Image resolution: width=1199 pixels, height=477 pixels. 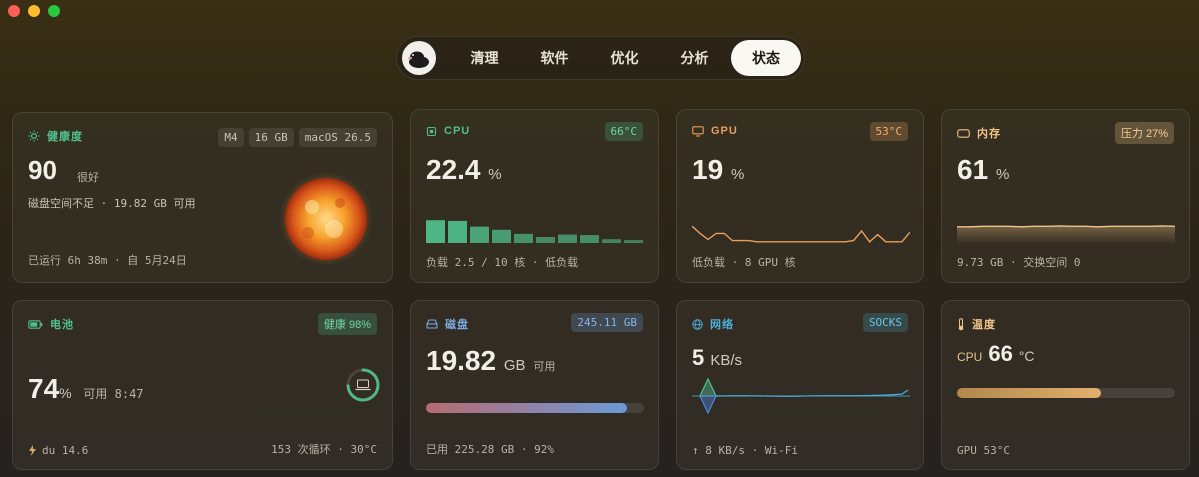 I want to click on cpu-card: CPU 66°C 22.4 % 负载 2.5 / 10 核 · 低负载, so click(x=534, y=196).